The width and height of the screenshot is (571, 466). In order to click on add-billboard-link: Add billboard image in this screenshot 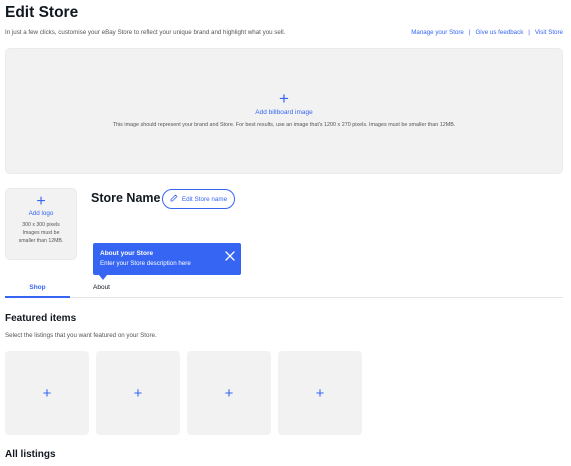, I will do `click(284, 112)`.